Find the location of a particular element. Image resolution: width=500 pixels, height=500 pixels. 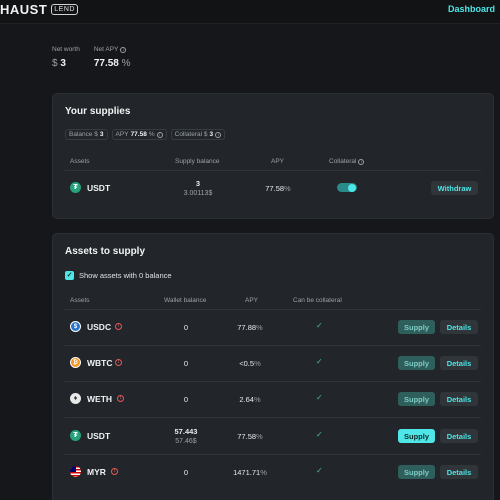

supply-apy-unit: % is located at coordinates (287, 188).